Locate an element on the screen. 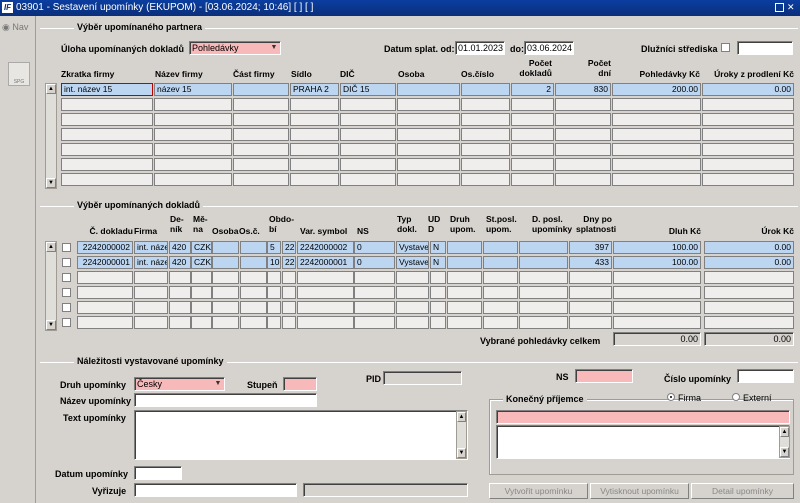 This screenshot has width=800, height=503. doc-cell: int. náze is located at coordinates (151, 262).